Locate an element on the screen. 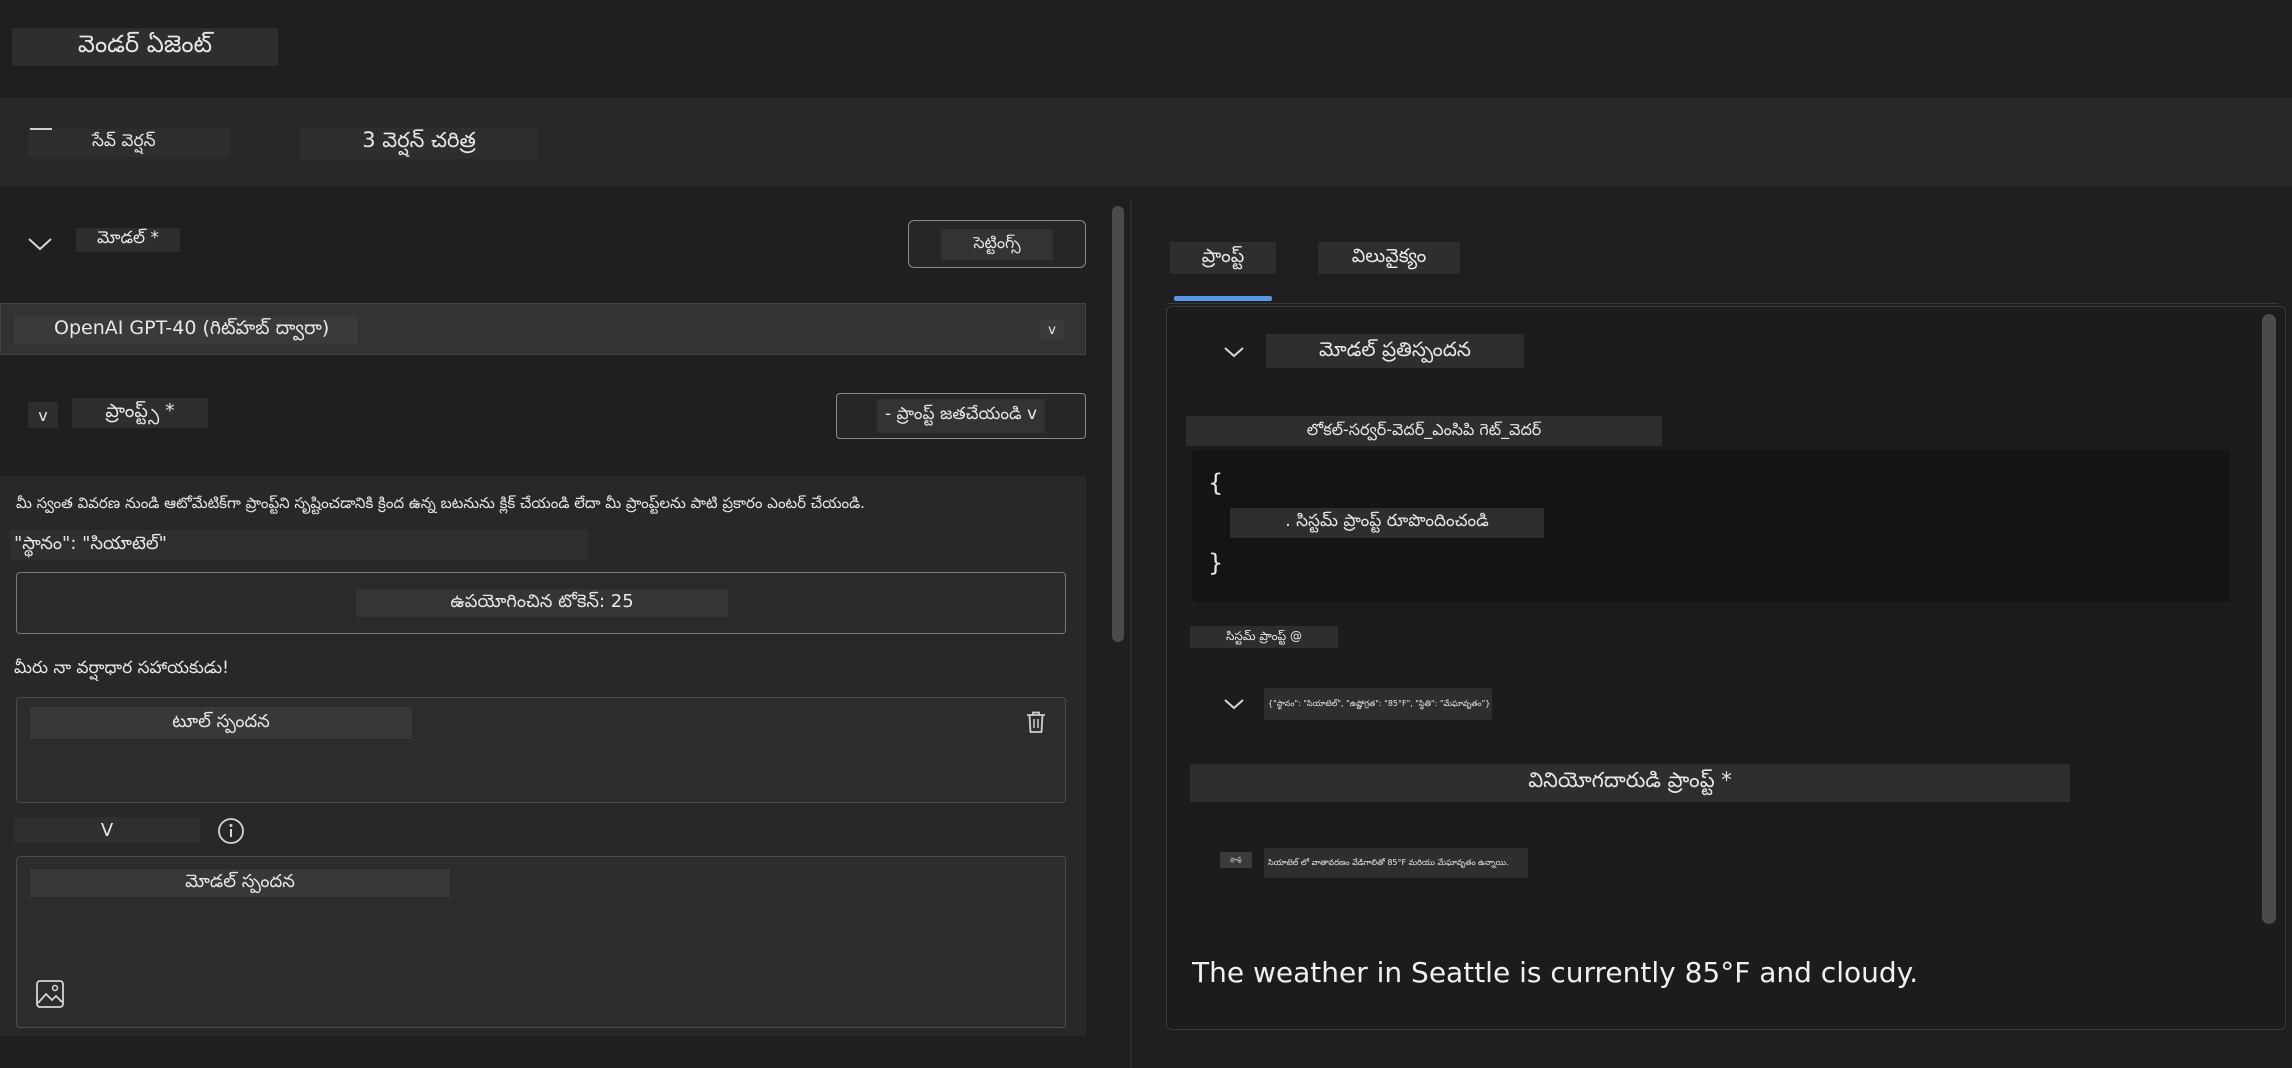 The height and width of the screenshot is (1068, 2292). prompts-chevron: v is located at coordinates (43, 415).